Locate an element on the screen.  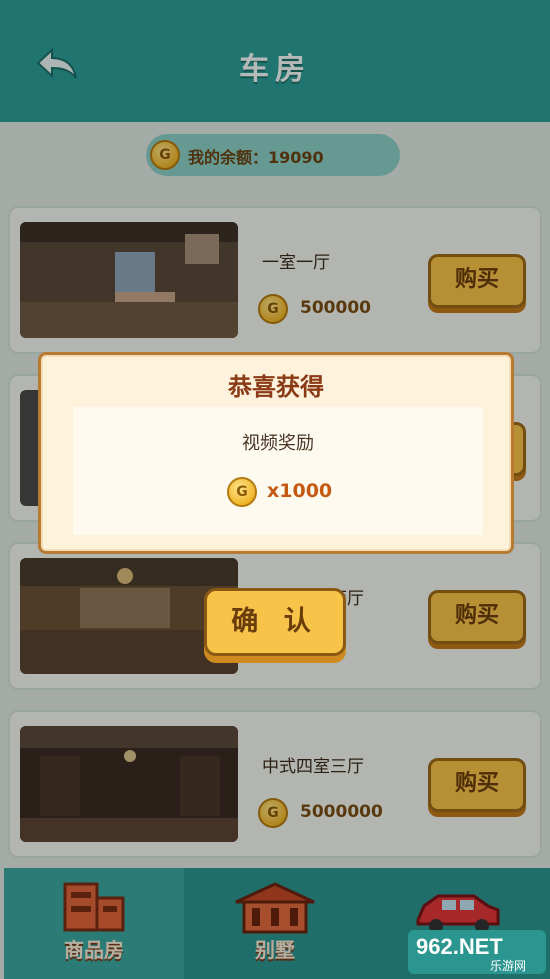
dialog-content: 视频奖励 G x1000 is located at coordinates (278, 471).